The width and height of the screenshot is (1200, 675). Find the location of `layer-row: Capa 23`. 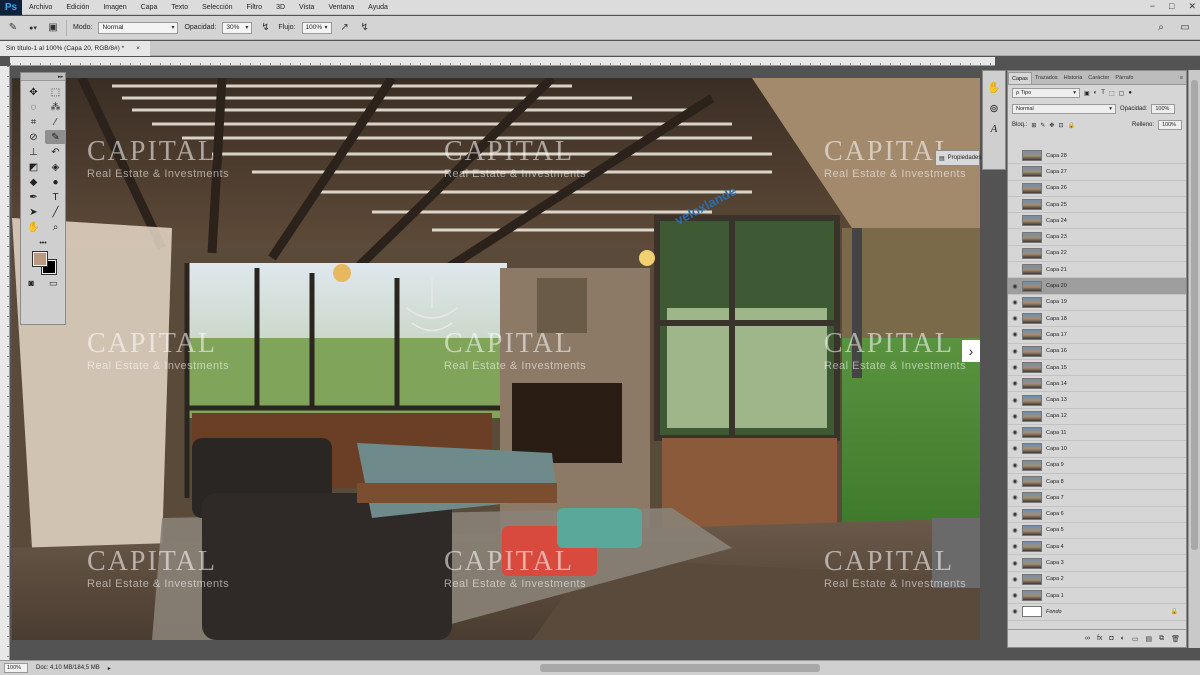

layer-row: Capa 23 is located at coordinates (1097, 237).